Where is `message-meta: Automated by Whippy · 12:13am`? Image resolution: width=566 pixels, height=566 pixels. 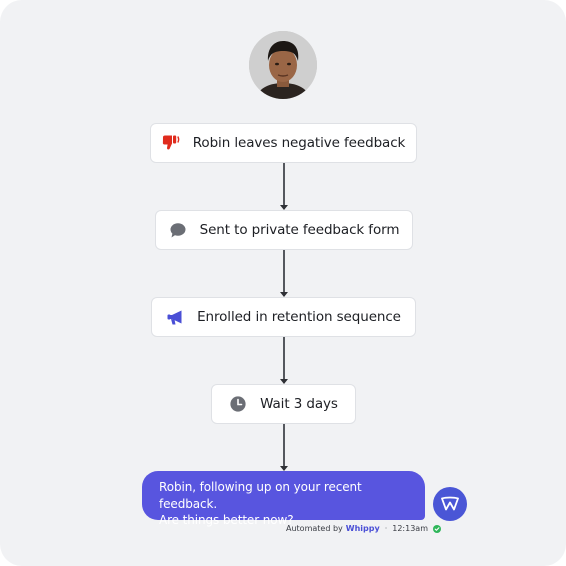
message-meta: Automated by Whippy · 12:13am is located at coordinates (363, 528).